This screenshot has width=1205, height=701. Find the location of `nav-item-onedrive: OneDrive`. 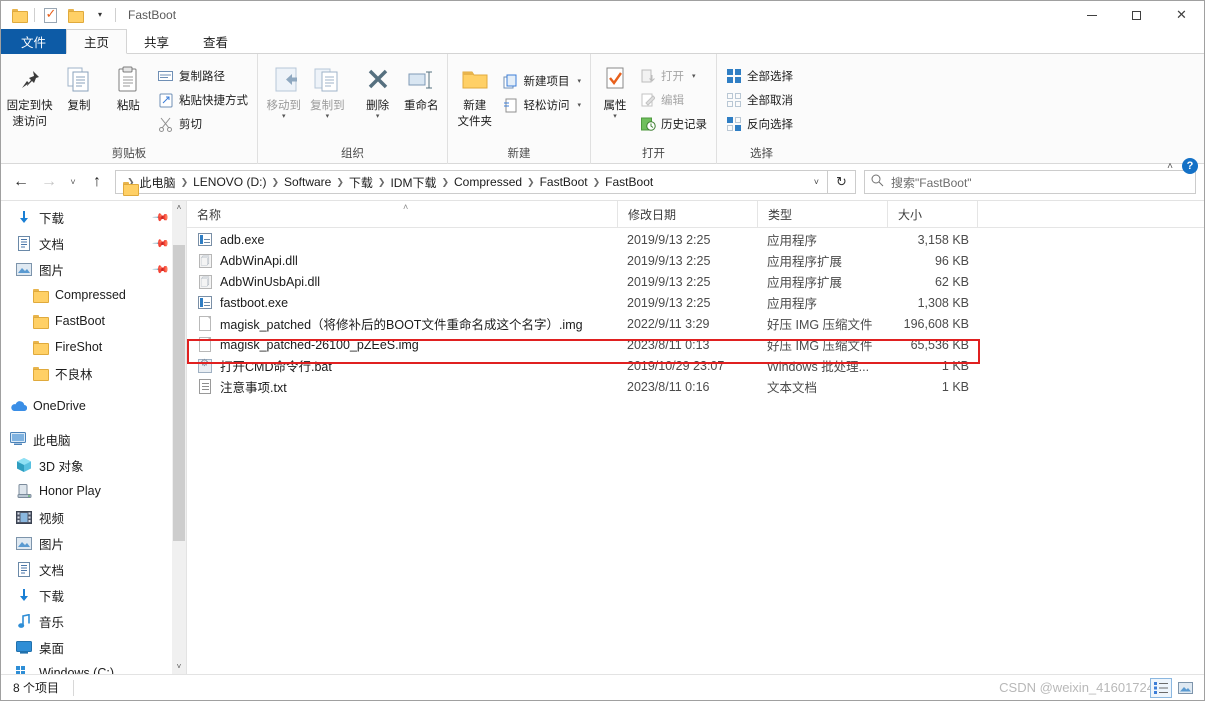

nav-item-onedrive: OneDrive is located at coordinates (93, 406).